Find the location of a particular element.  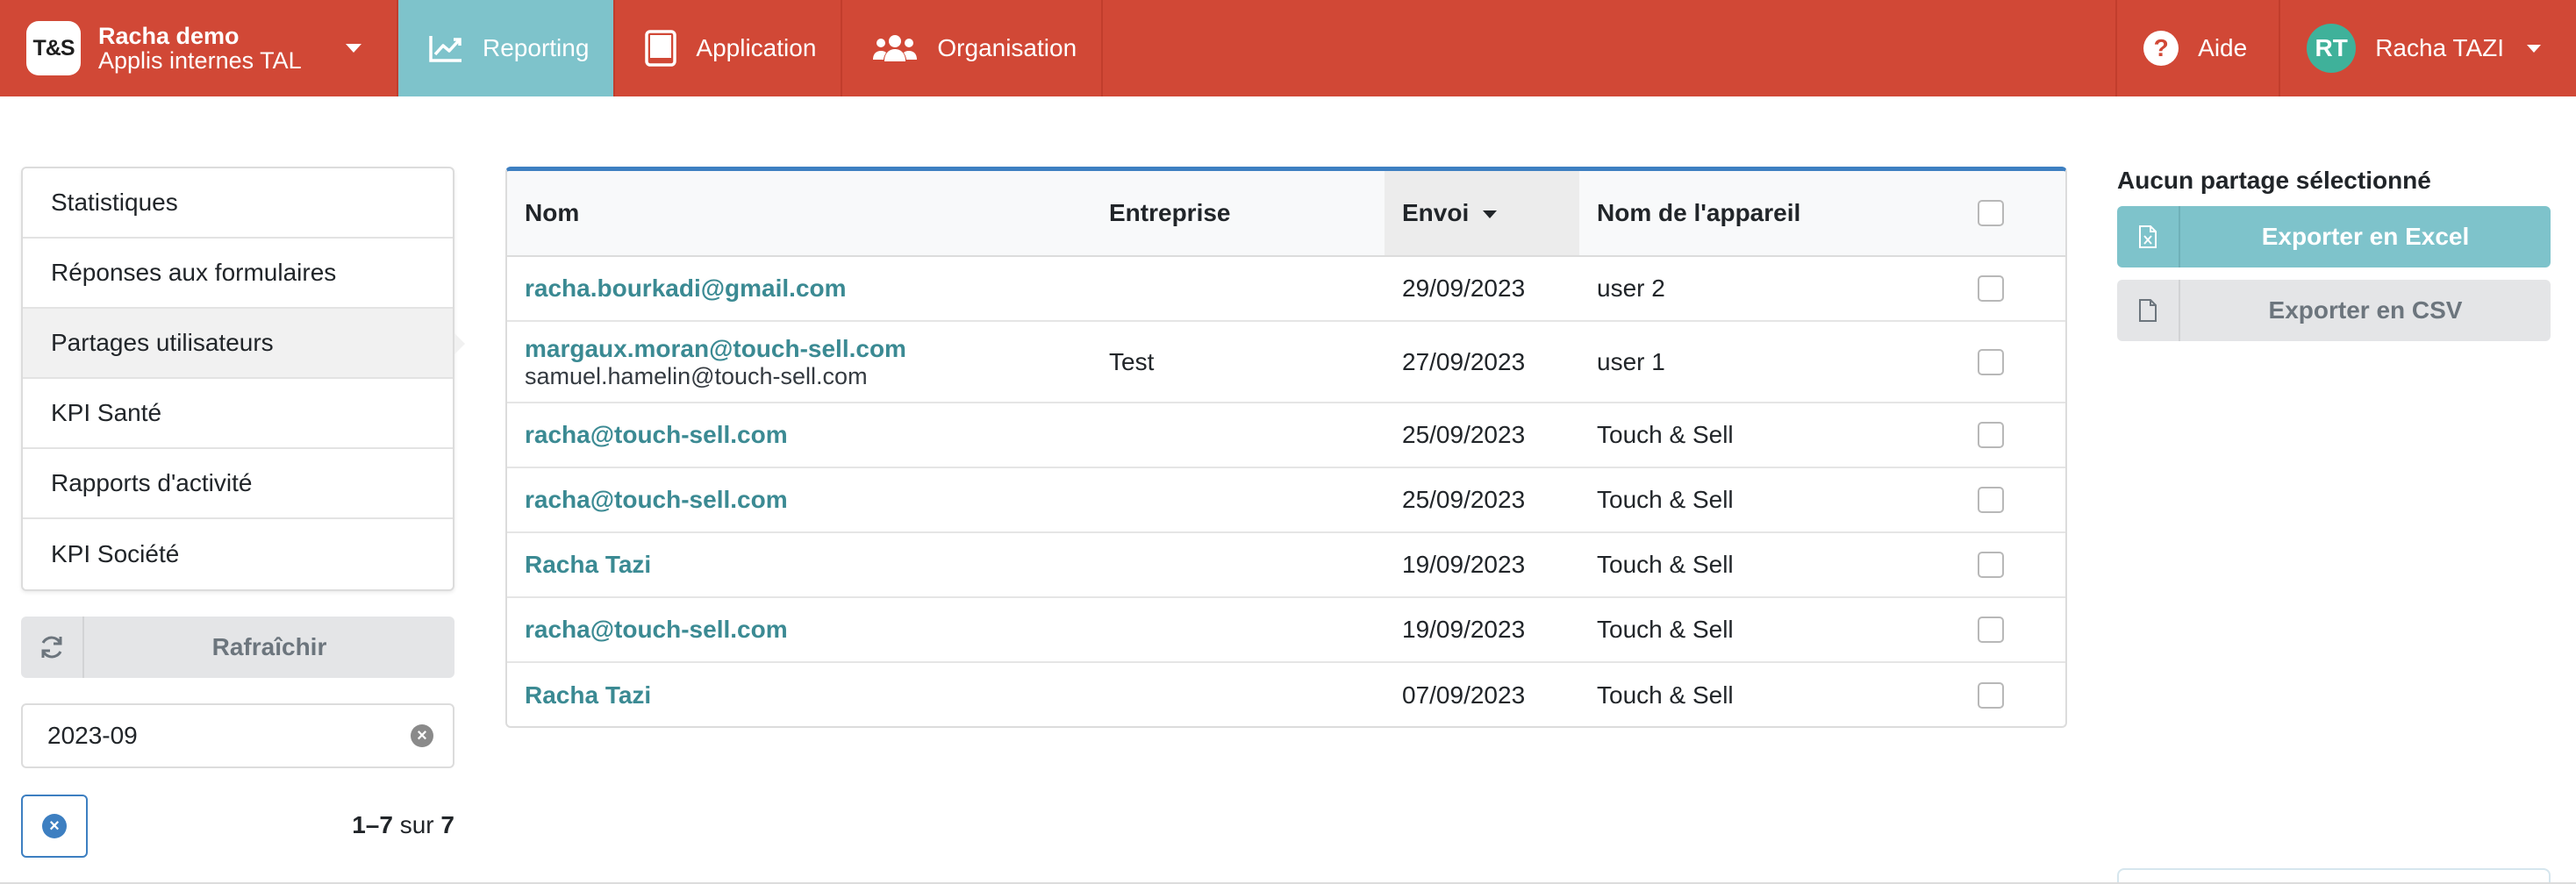

export-excel-label: Exporter en Excel is located at coordinates (2365, 236).